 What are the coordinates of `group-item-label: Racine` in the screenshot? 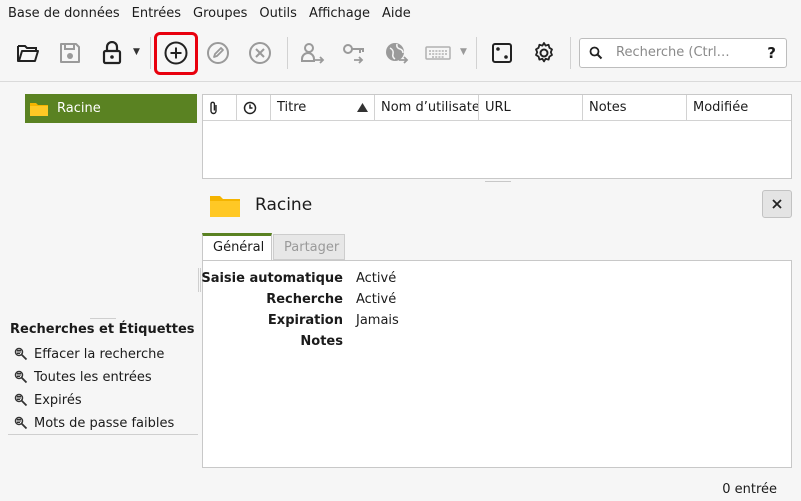 It's located at (79, 108).